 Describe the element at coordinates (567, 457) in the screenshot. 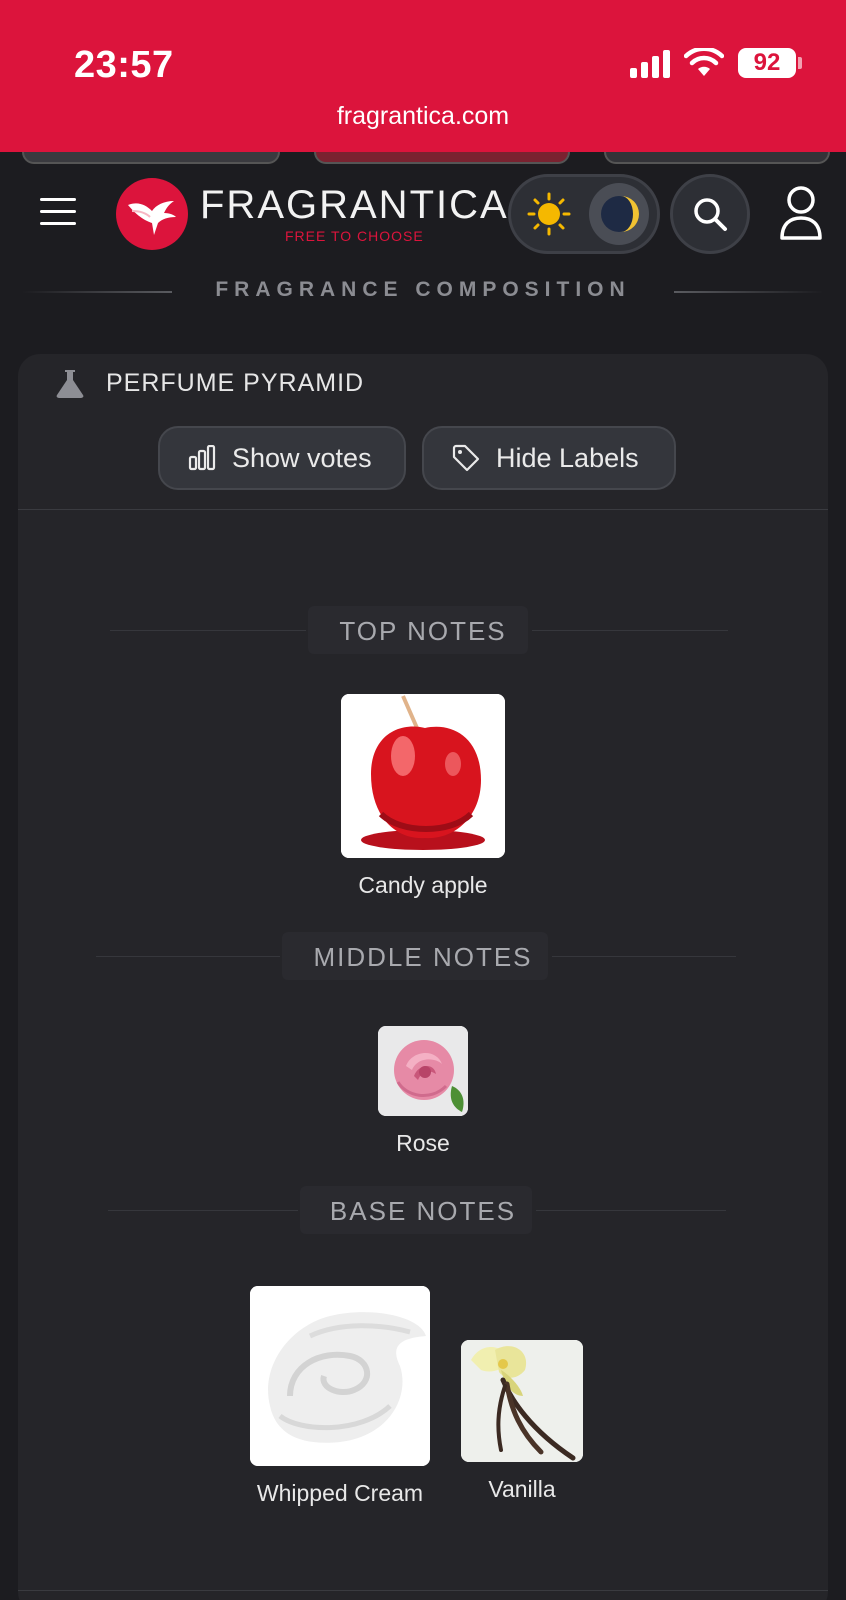

I see `hide-labels-label: Hide Labels` at that location.